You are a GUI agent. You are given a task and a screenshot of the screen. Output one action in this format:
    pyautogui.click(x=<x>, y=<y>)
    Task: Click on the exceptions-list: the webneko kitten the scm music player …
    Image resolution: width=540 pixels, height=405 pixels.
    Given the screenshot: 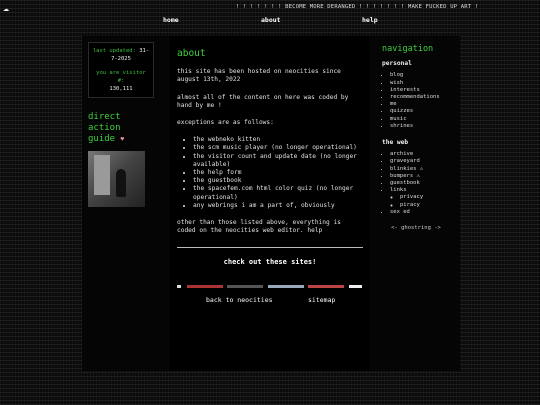 What is the action you would take?
    pyautogui.click(x=270, y=173)
    